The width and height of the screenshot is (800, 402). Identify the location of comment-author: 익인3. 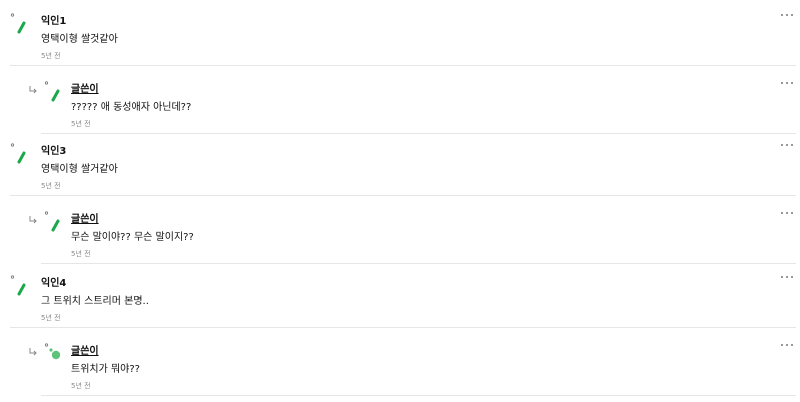
(53, 149).